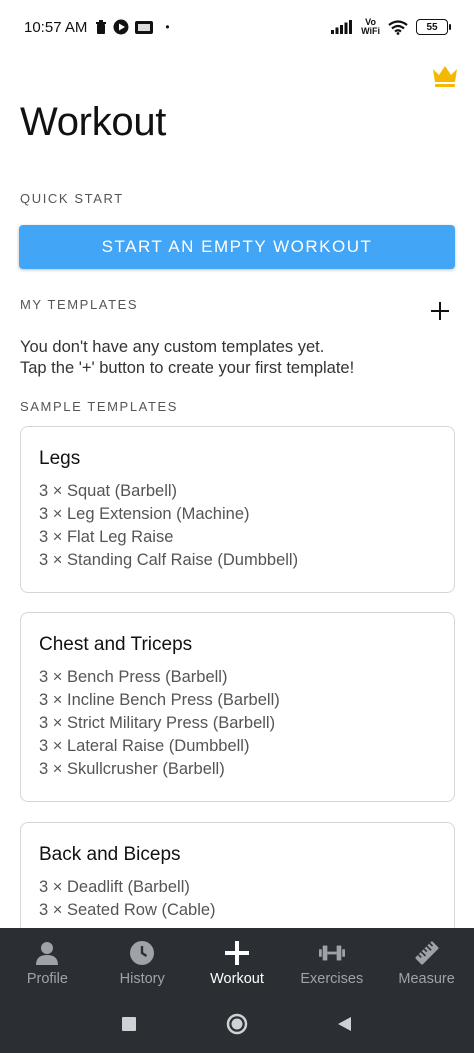 The width and height of the screenshot is (474, 1053). Describe the element at coordinates (142, 953) in the screenshot. I see `clock-icon` at that location.